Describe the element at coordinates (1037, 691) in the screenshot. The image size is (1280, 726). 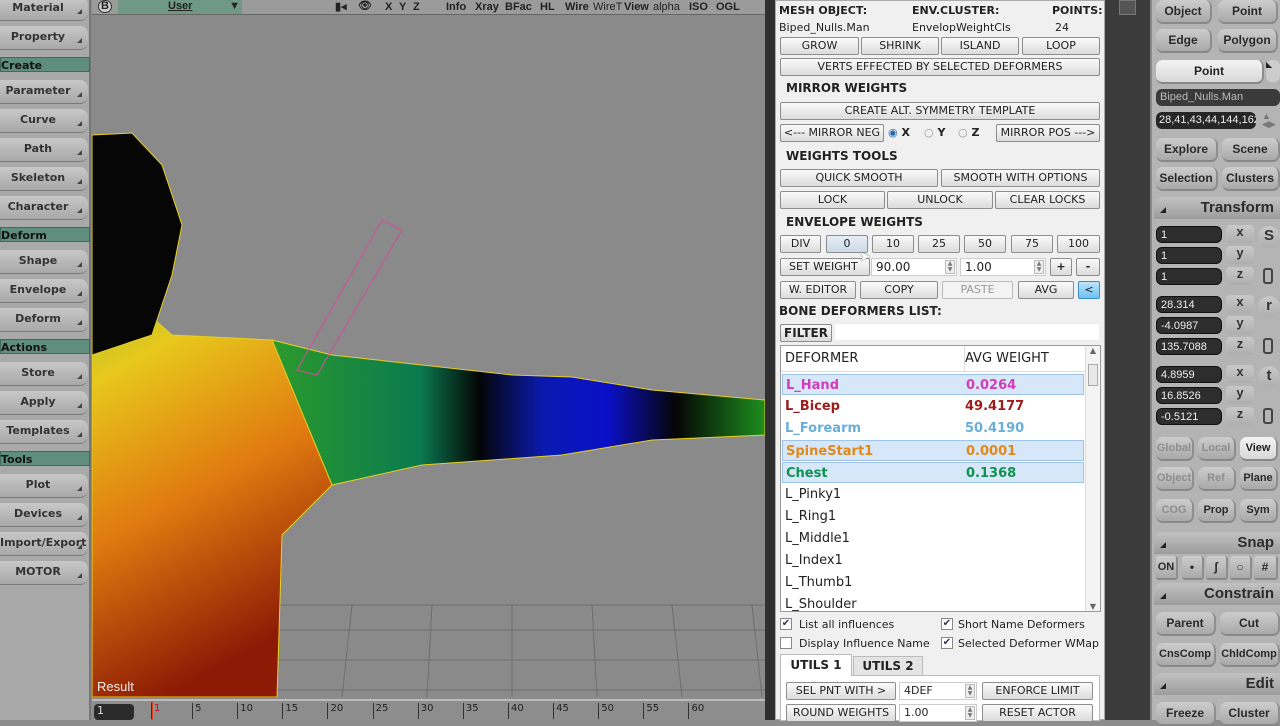
I see `enforce-limit-button: ENFORCE LIMIT` at that location.